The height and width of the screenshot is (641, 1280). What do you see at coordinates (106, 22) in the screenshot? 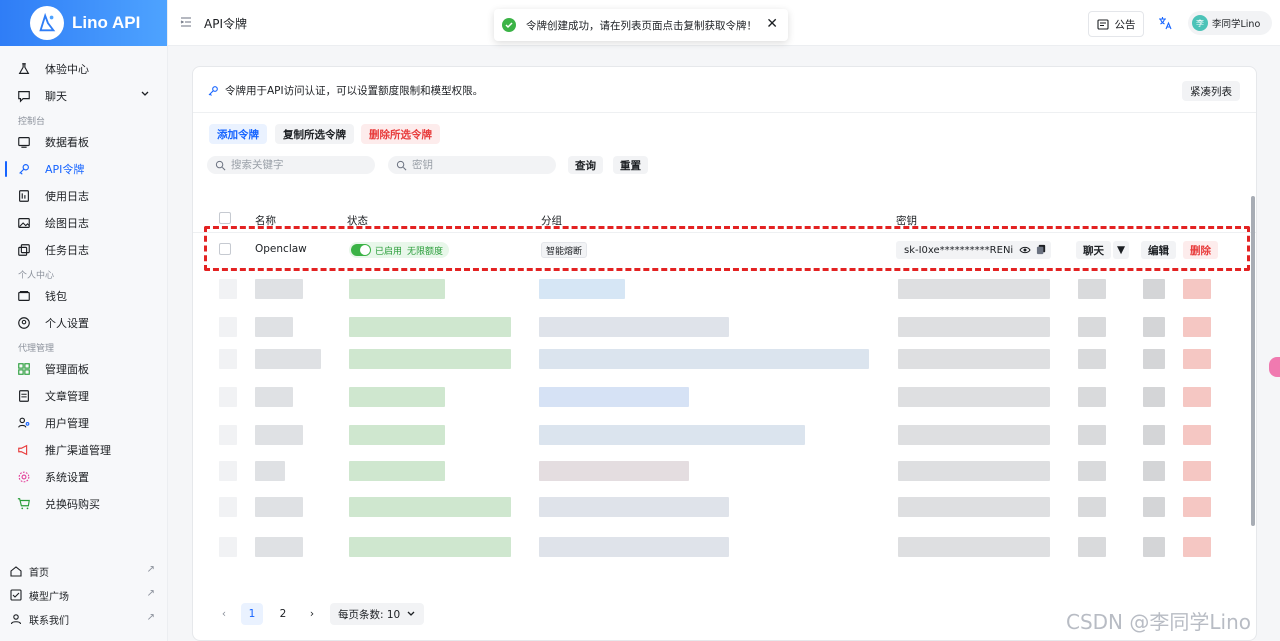
I see `brand-name: Lino API` at bounding box center [106, 22].